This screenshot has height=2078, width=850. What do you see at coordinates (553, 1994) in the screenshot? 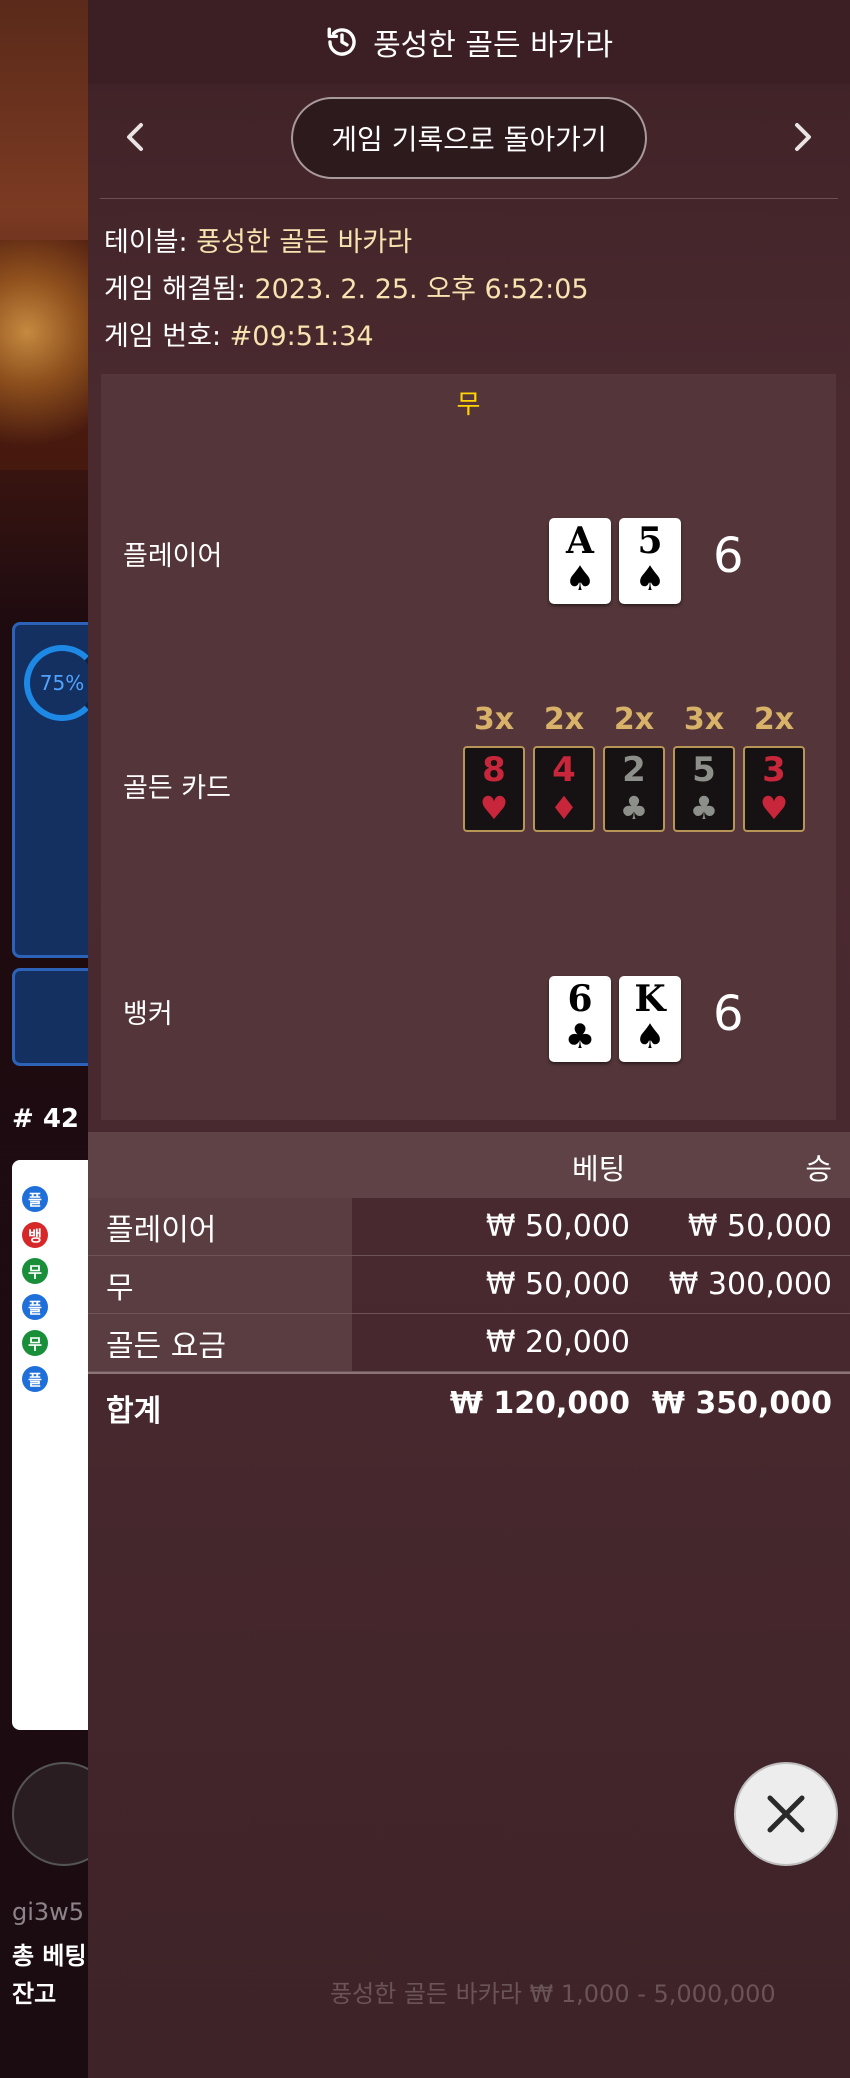
I see `table-limits: 풍성한 골든 바카라 ₩ 1,000 - 5,000,000` at bounding box center [553, 1994].